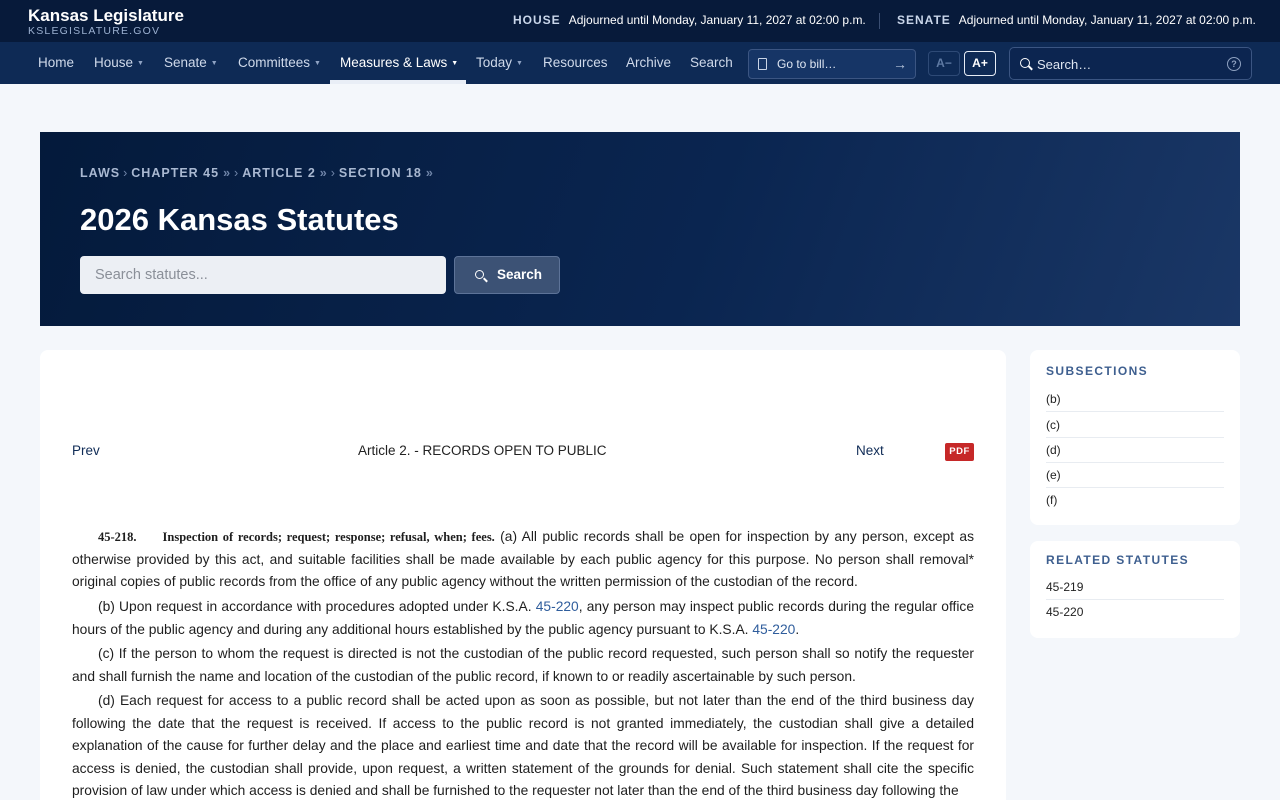 This screenshot has width=1280, height=800. I want to click on related-statutes-title: RELATED STATUTES, so click(1118, 560).